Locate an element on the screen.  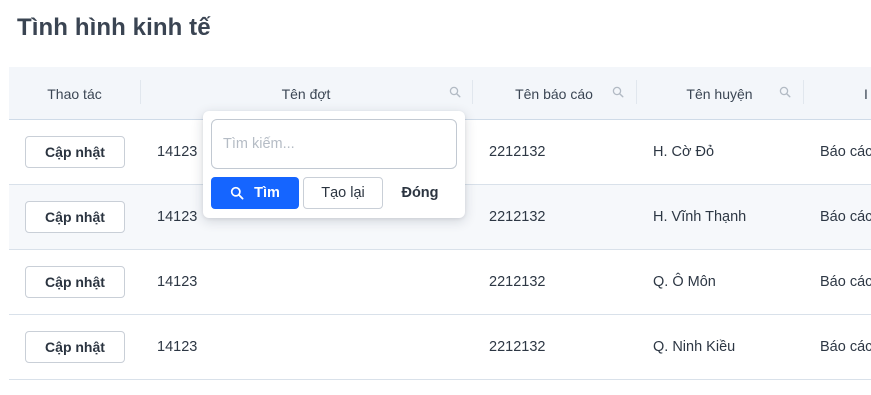
cell-district: H. Cờ Đỏ is located at coordinates (684, 152).